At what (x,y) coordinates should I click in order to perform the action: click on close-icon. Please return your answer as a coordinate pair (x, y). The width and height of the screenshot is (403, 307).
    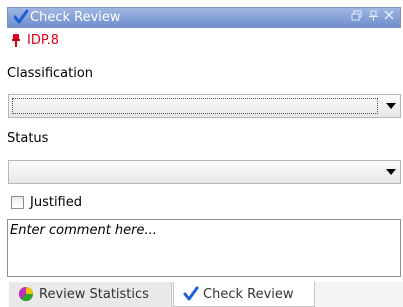
    Looking at the image, I should click on (389, 16).